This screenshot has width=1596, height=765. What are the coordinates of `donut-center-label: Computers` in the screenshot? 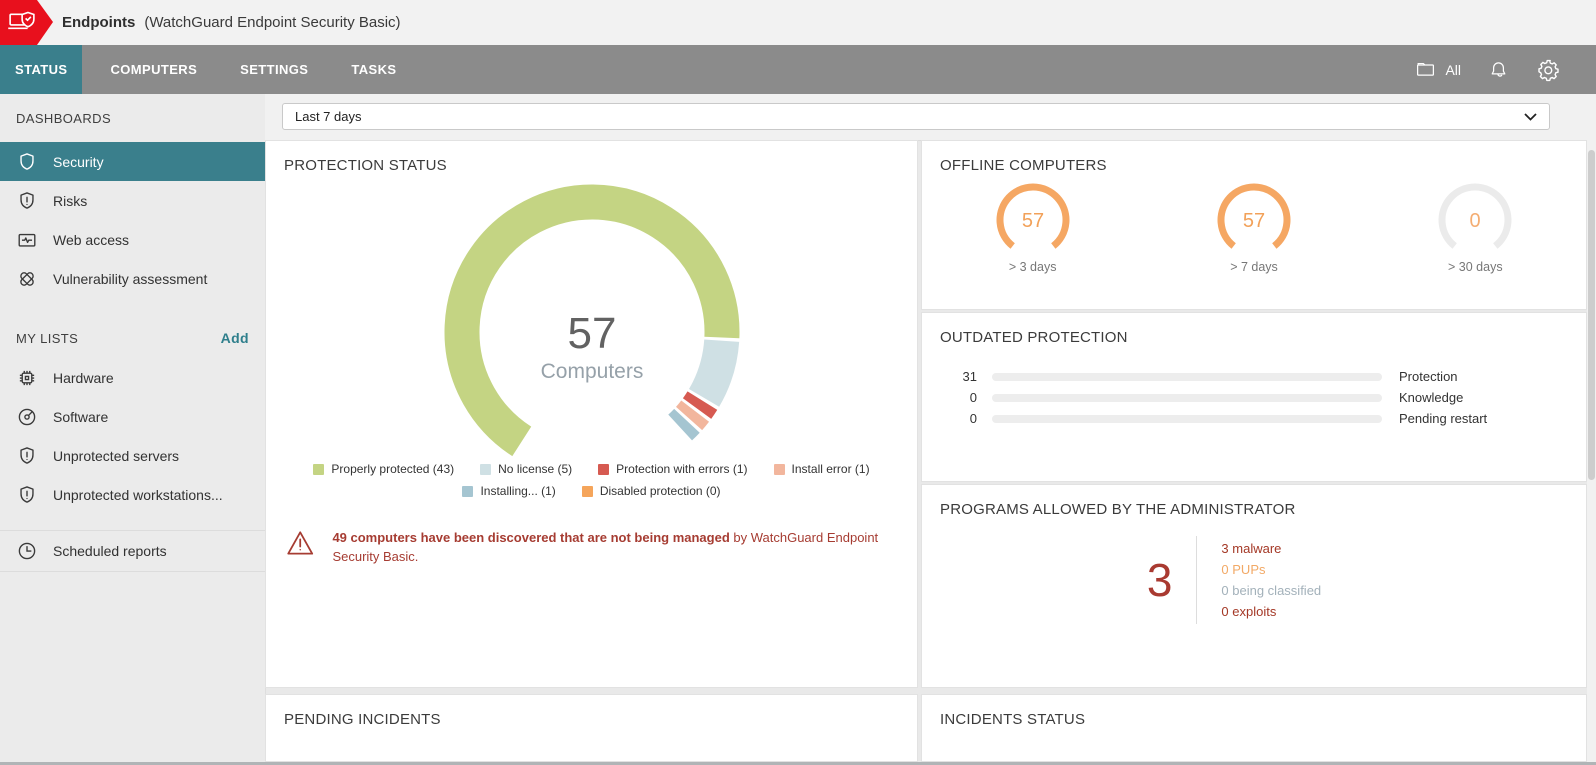 It's located at (591, 371).